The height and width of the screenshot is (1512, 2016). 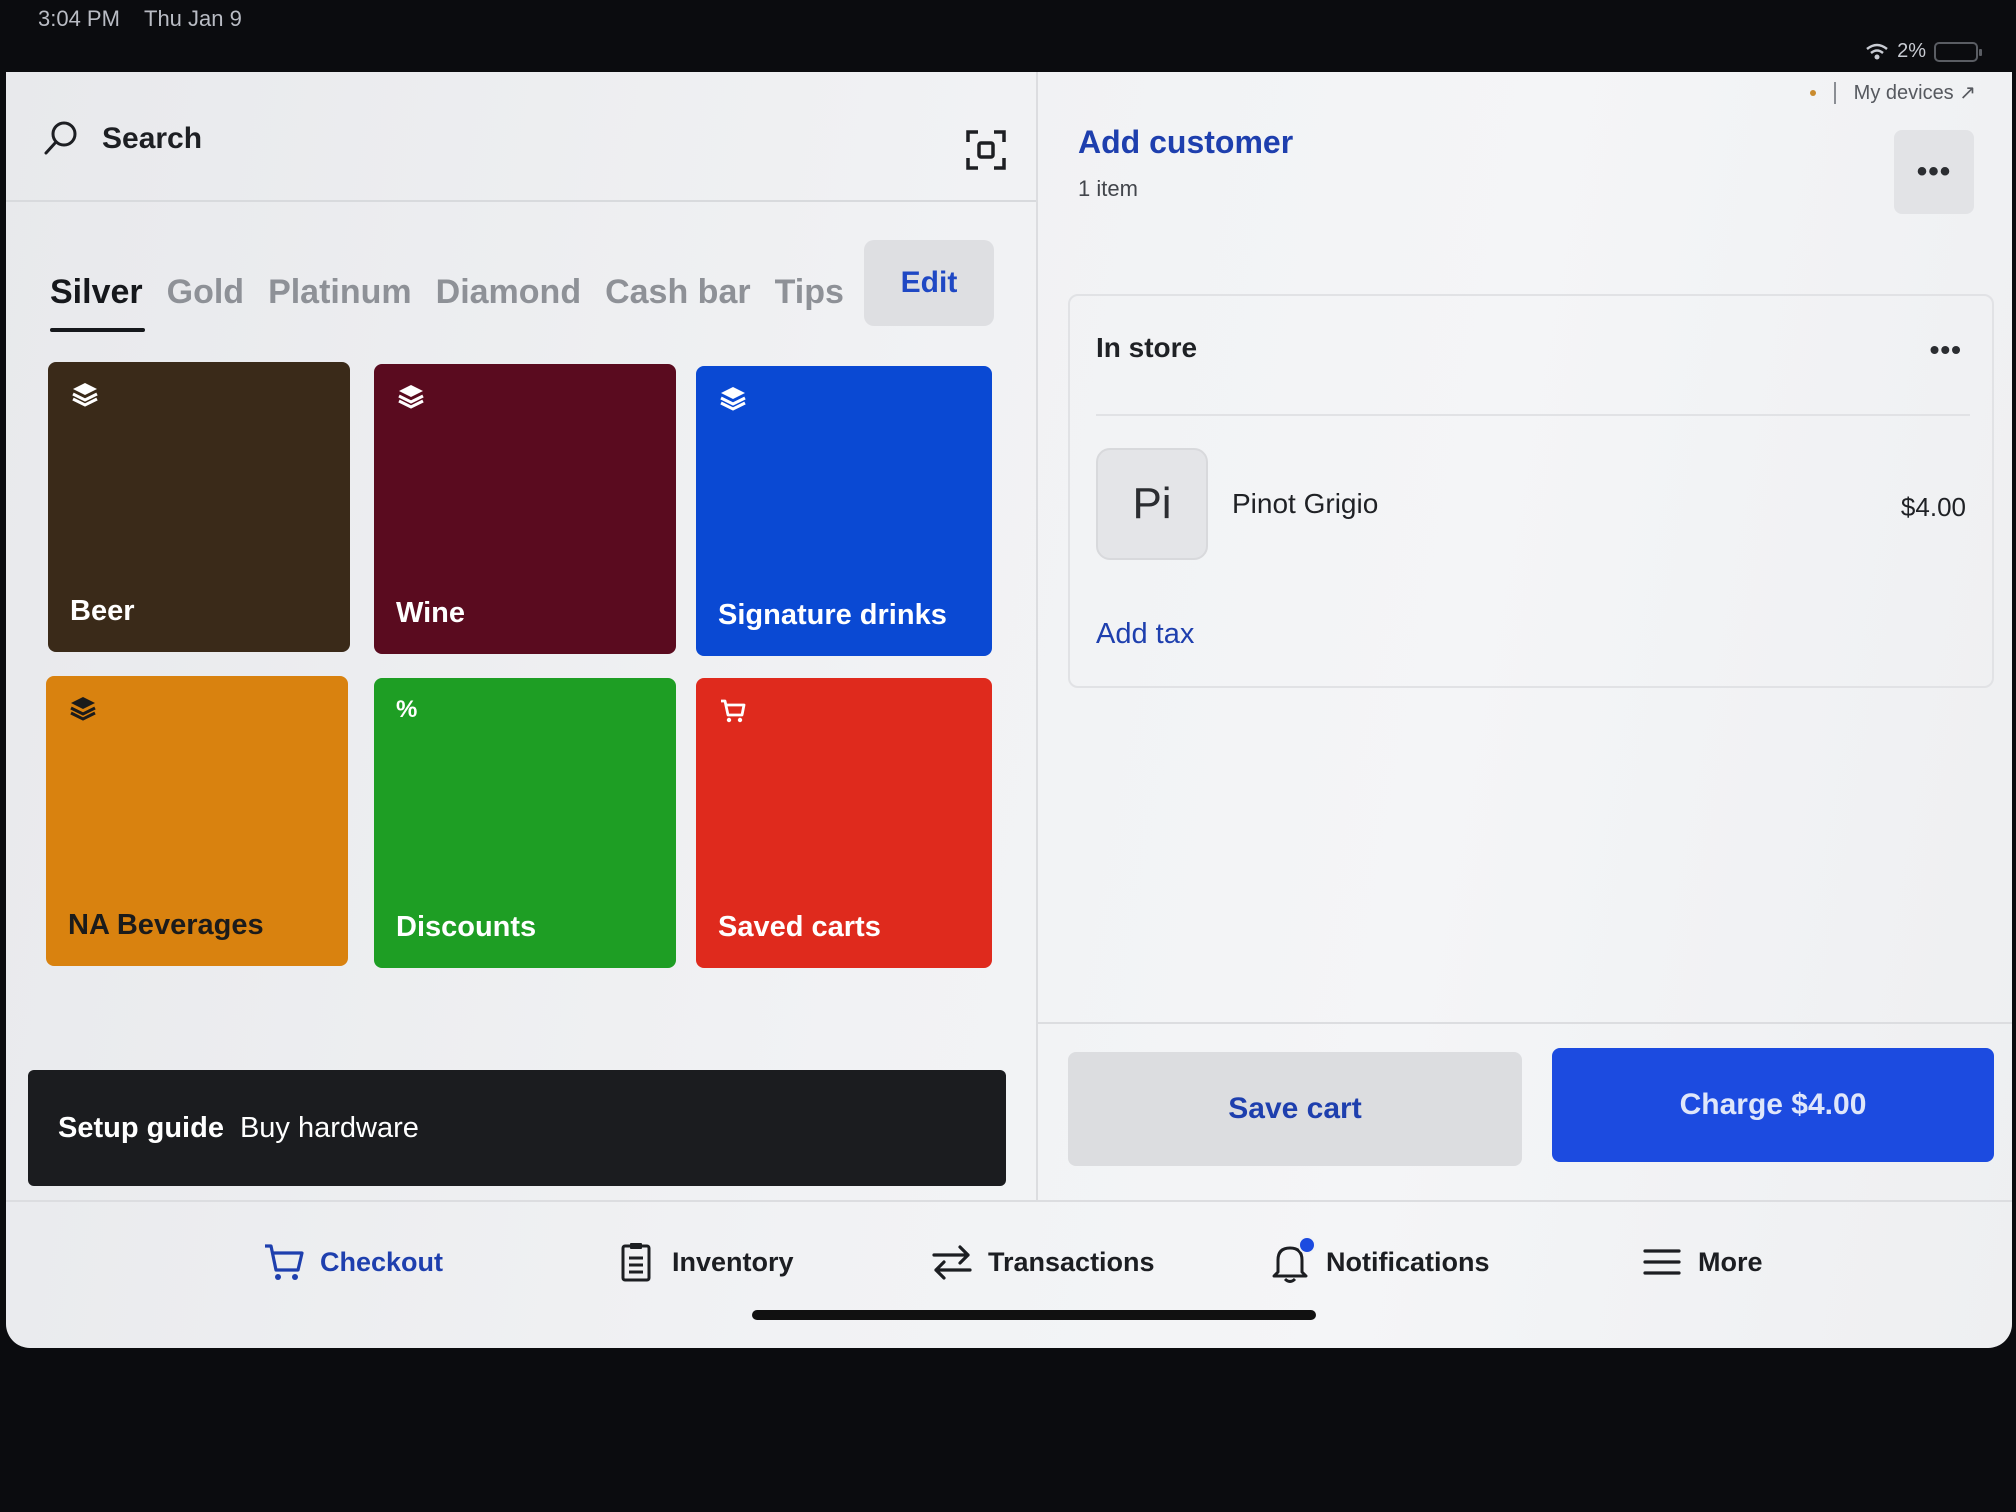 What do you see at coordinates (1307, 1245) in the screenshot?
I see `notification-badge` at bounding box center [1307, 1245].